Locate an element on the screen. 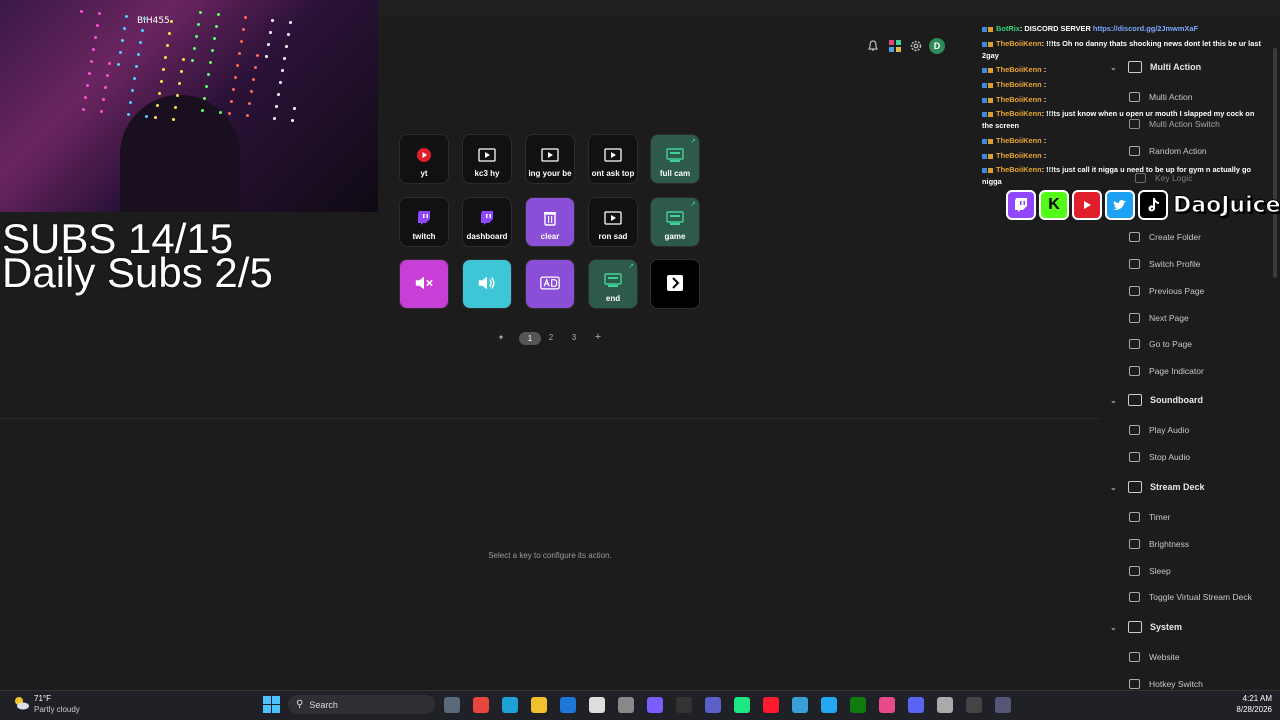  action-create-folder: Create Folder is located at coordinates (1165, 237).